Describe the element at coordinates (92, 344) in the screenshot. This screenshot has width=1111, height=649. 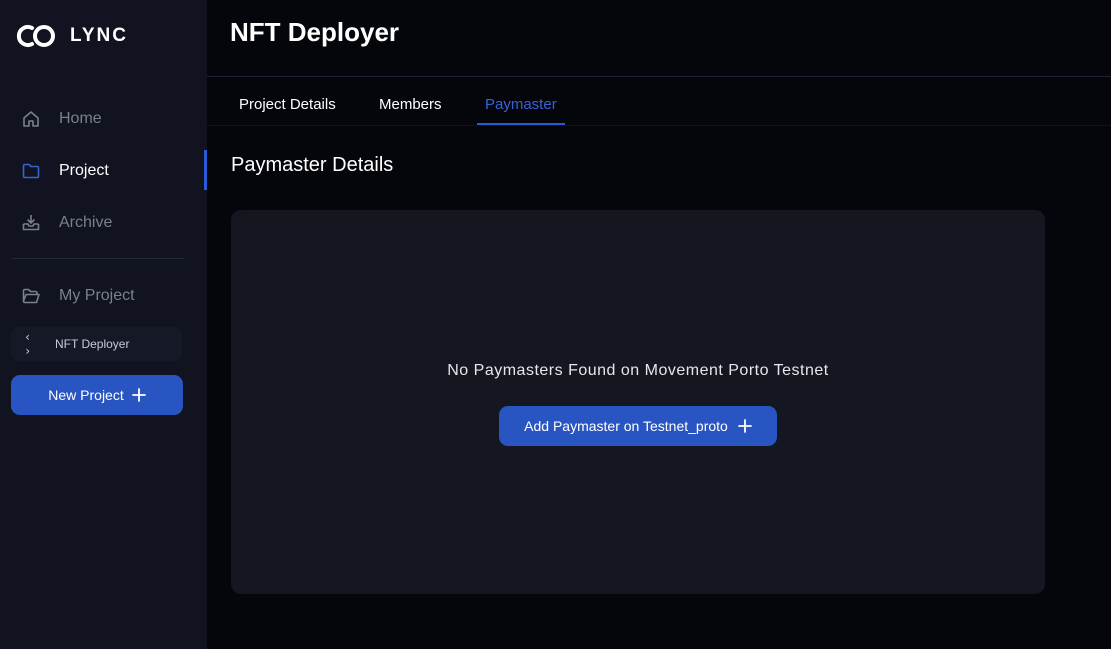
I see `project-item-label: NFT Deployer` at that location.